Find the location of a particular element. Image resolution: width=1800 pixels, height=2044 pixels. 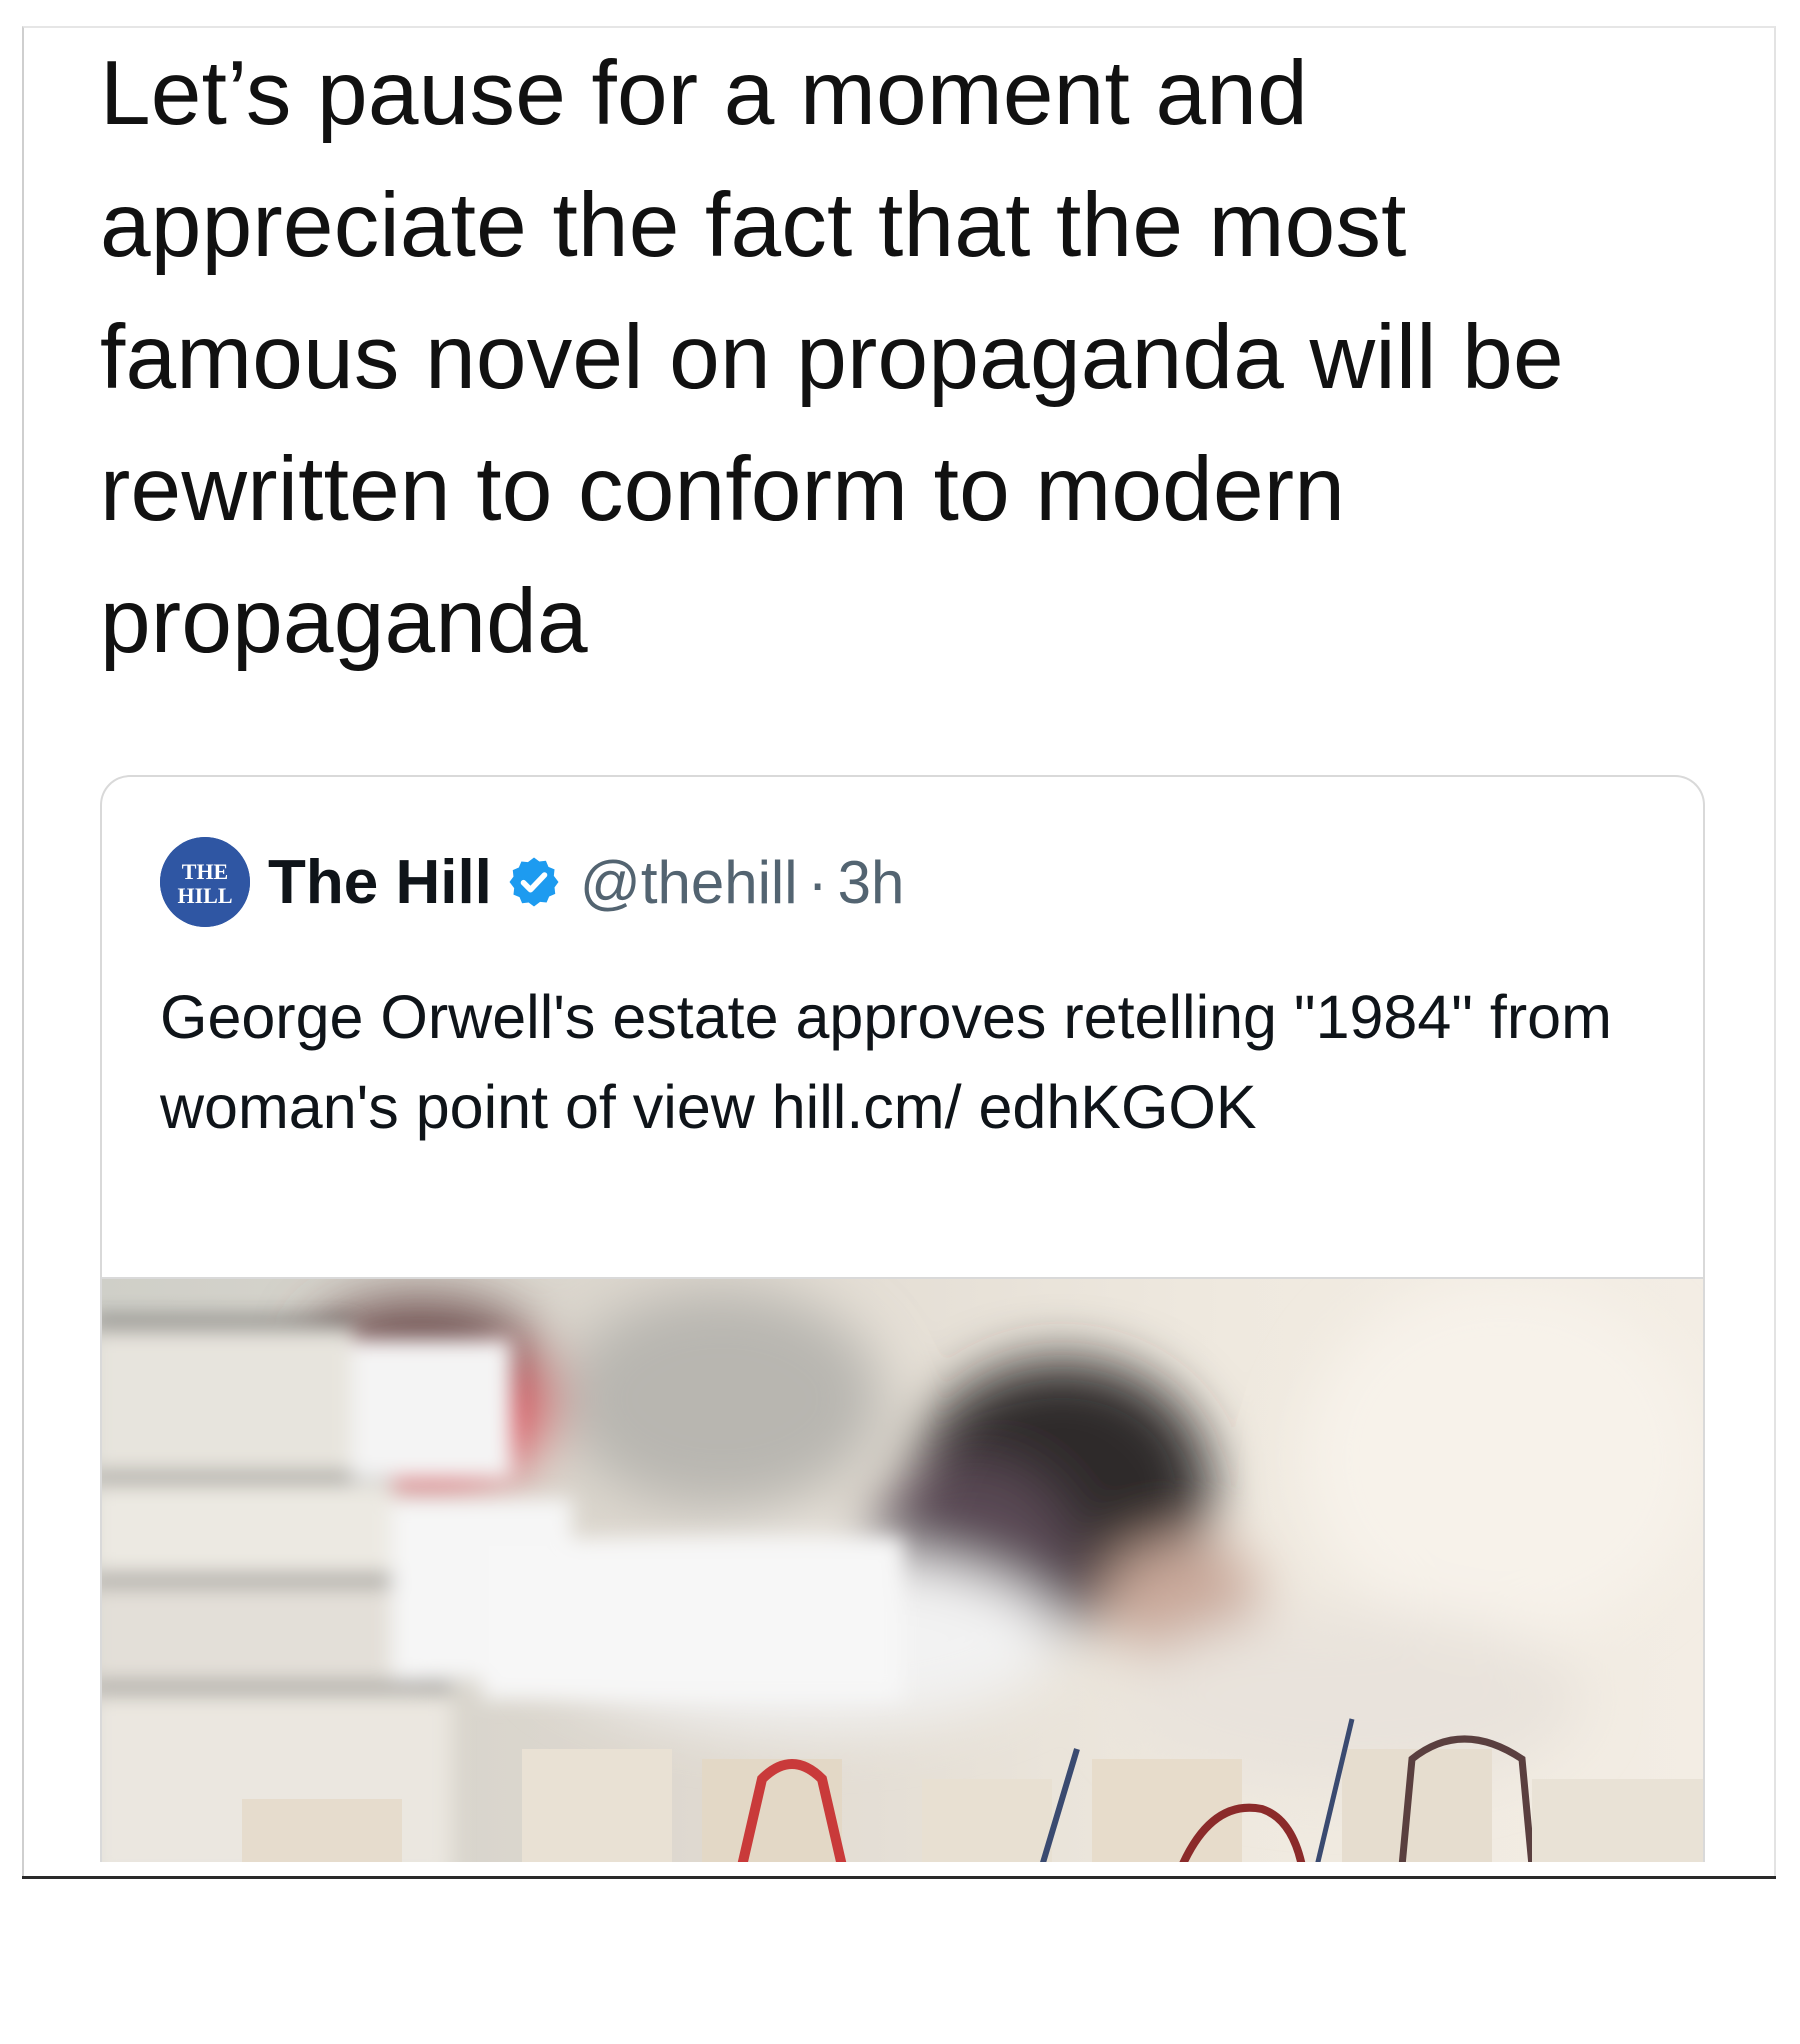

the-hill-logo-icon: THE HILL is located at coordinates (205, 882).